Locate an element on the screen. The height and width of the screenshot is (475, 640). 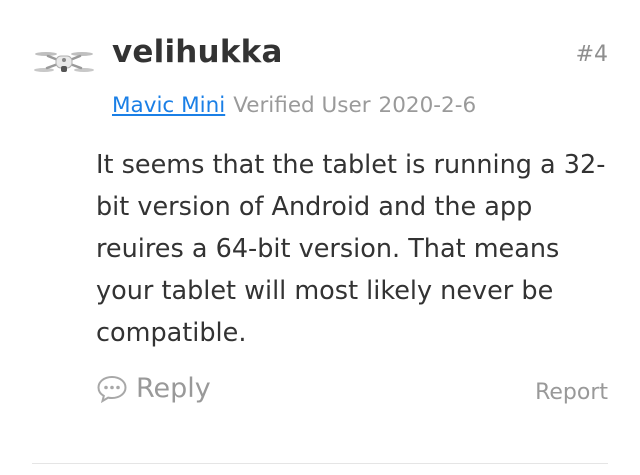
username: velihukka is located at coordinates (197, 52).